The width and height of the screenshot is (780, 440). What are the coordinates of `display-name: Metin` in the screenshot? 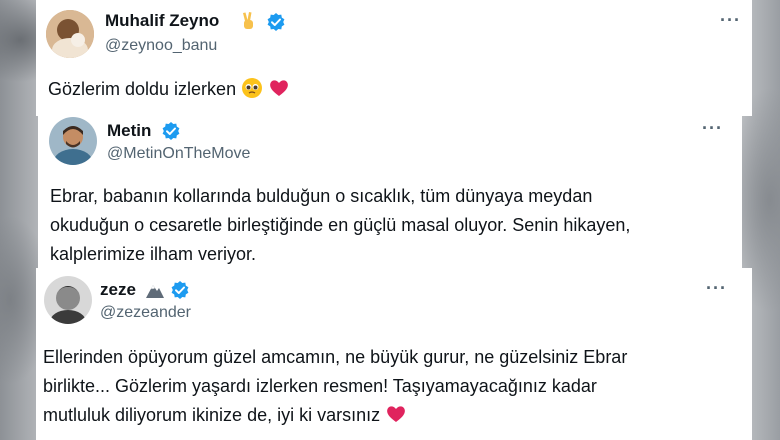 It's located at (129, 131).